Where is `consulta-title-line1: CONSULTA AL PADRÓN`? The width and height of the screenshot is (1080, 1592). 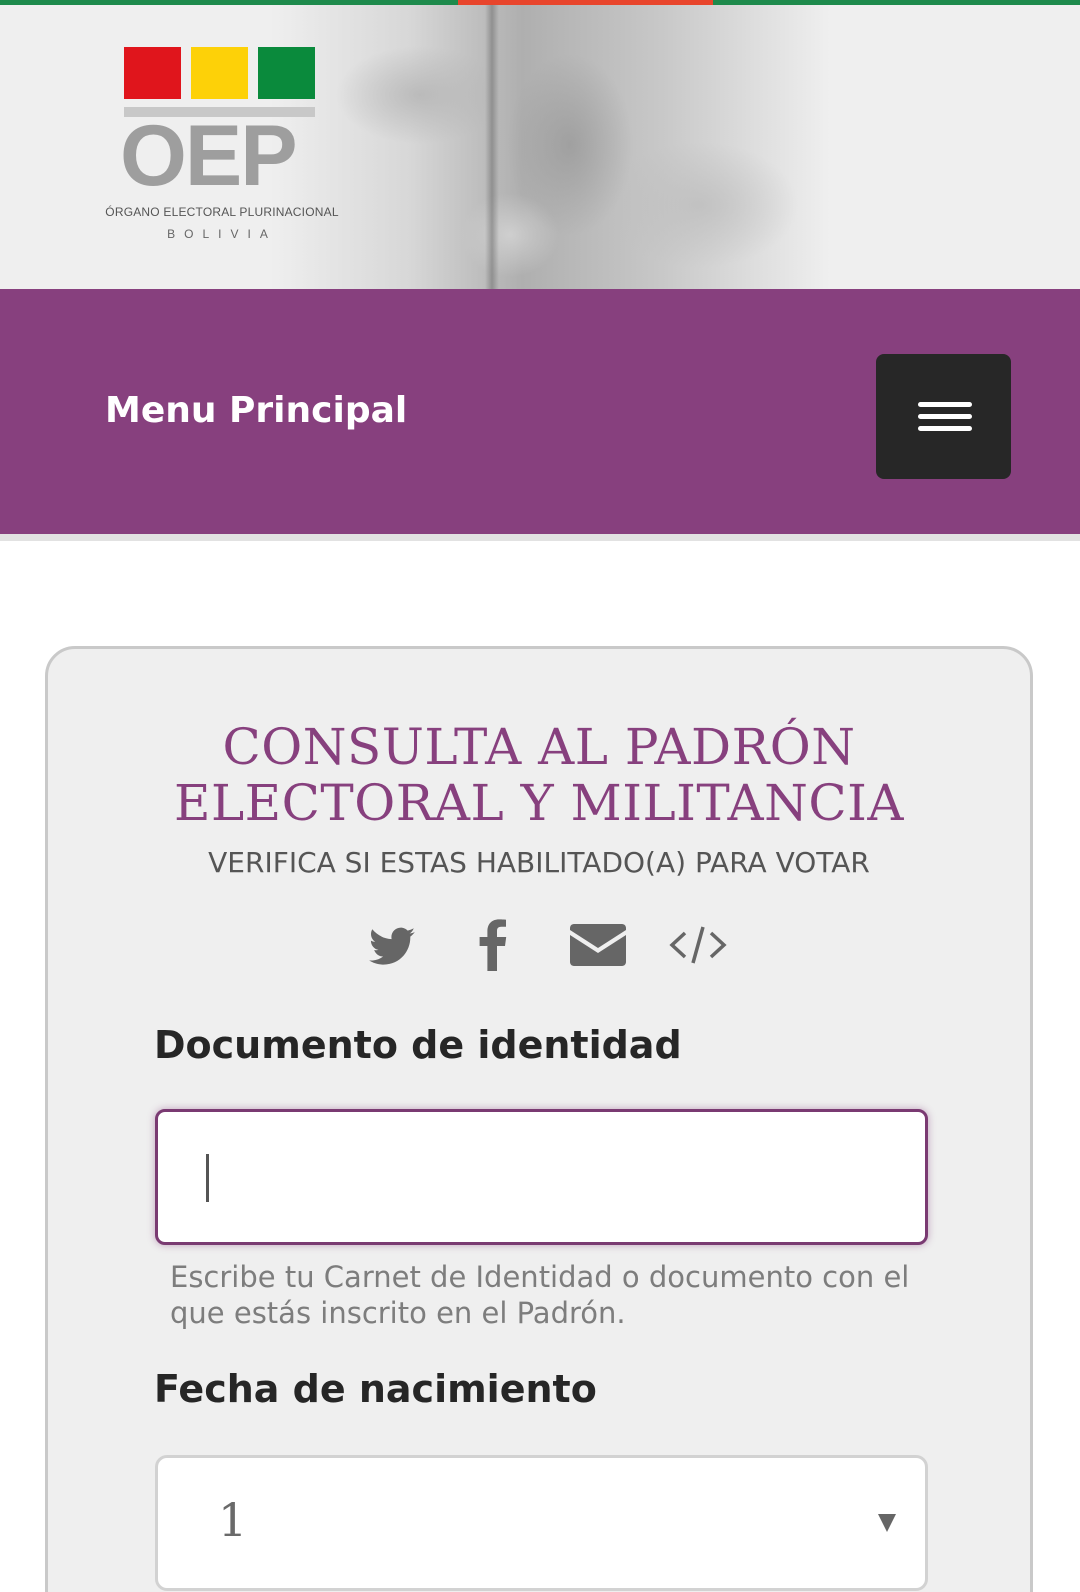
consulta-title-line1: CONSULTA AL PADRÓN is located at coordinates (539, 747).